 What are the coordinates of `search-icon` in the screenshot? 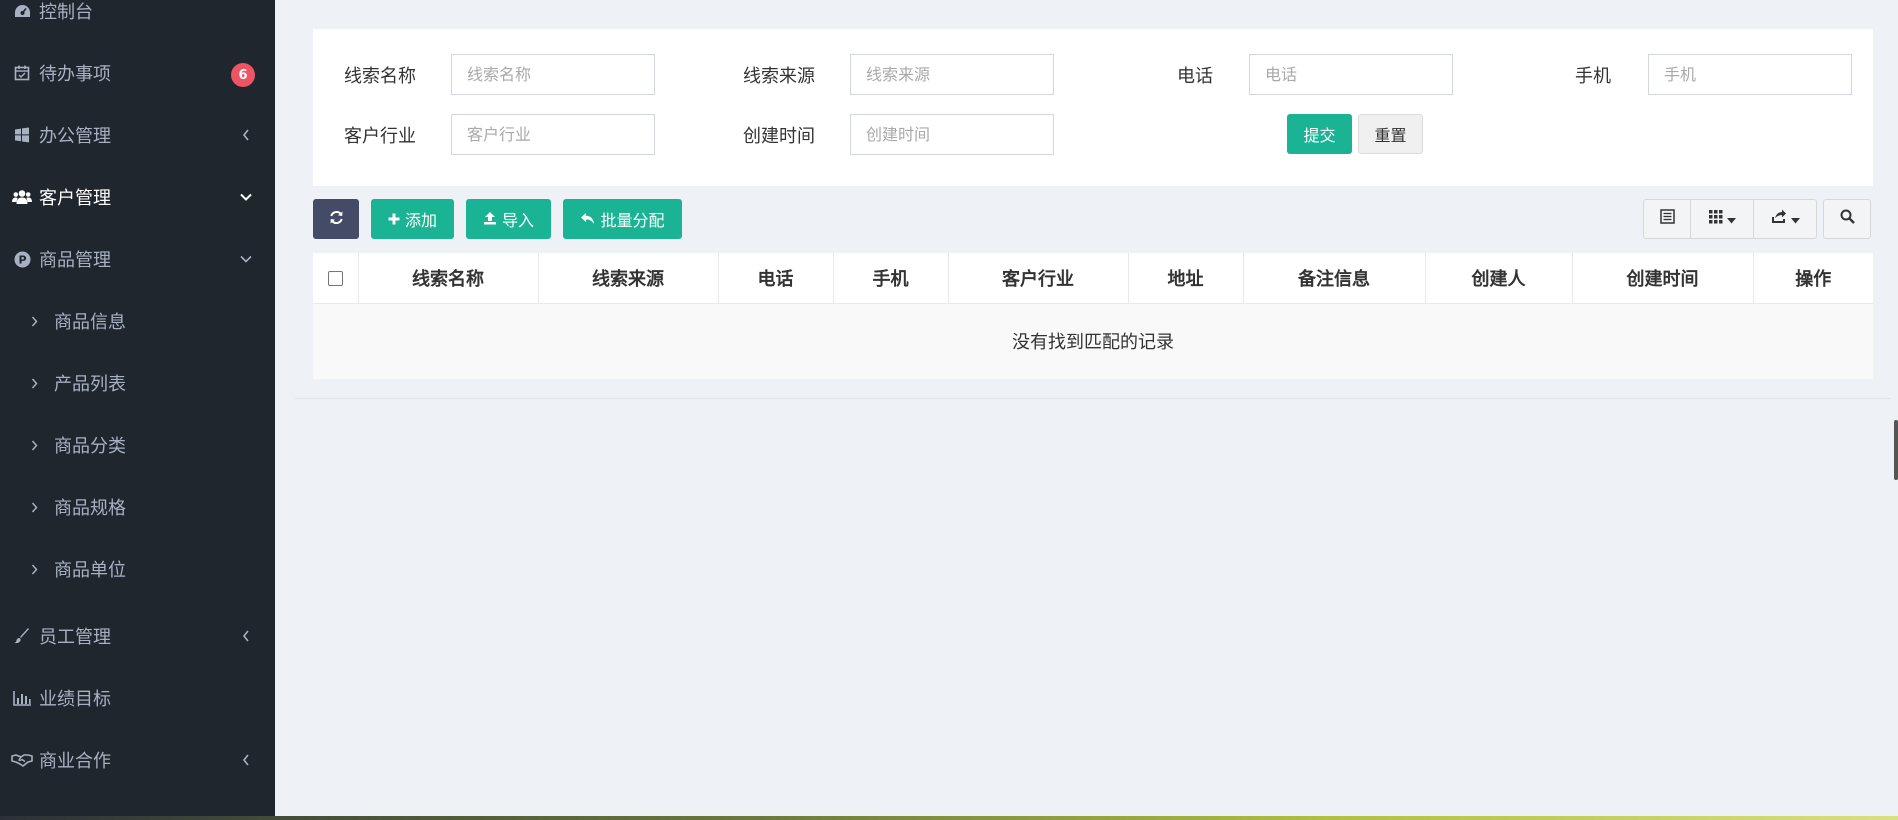 It's located at (1847, 219).